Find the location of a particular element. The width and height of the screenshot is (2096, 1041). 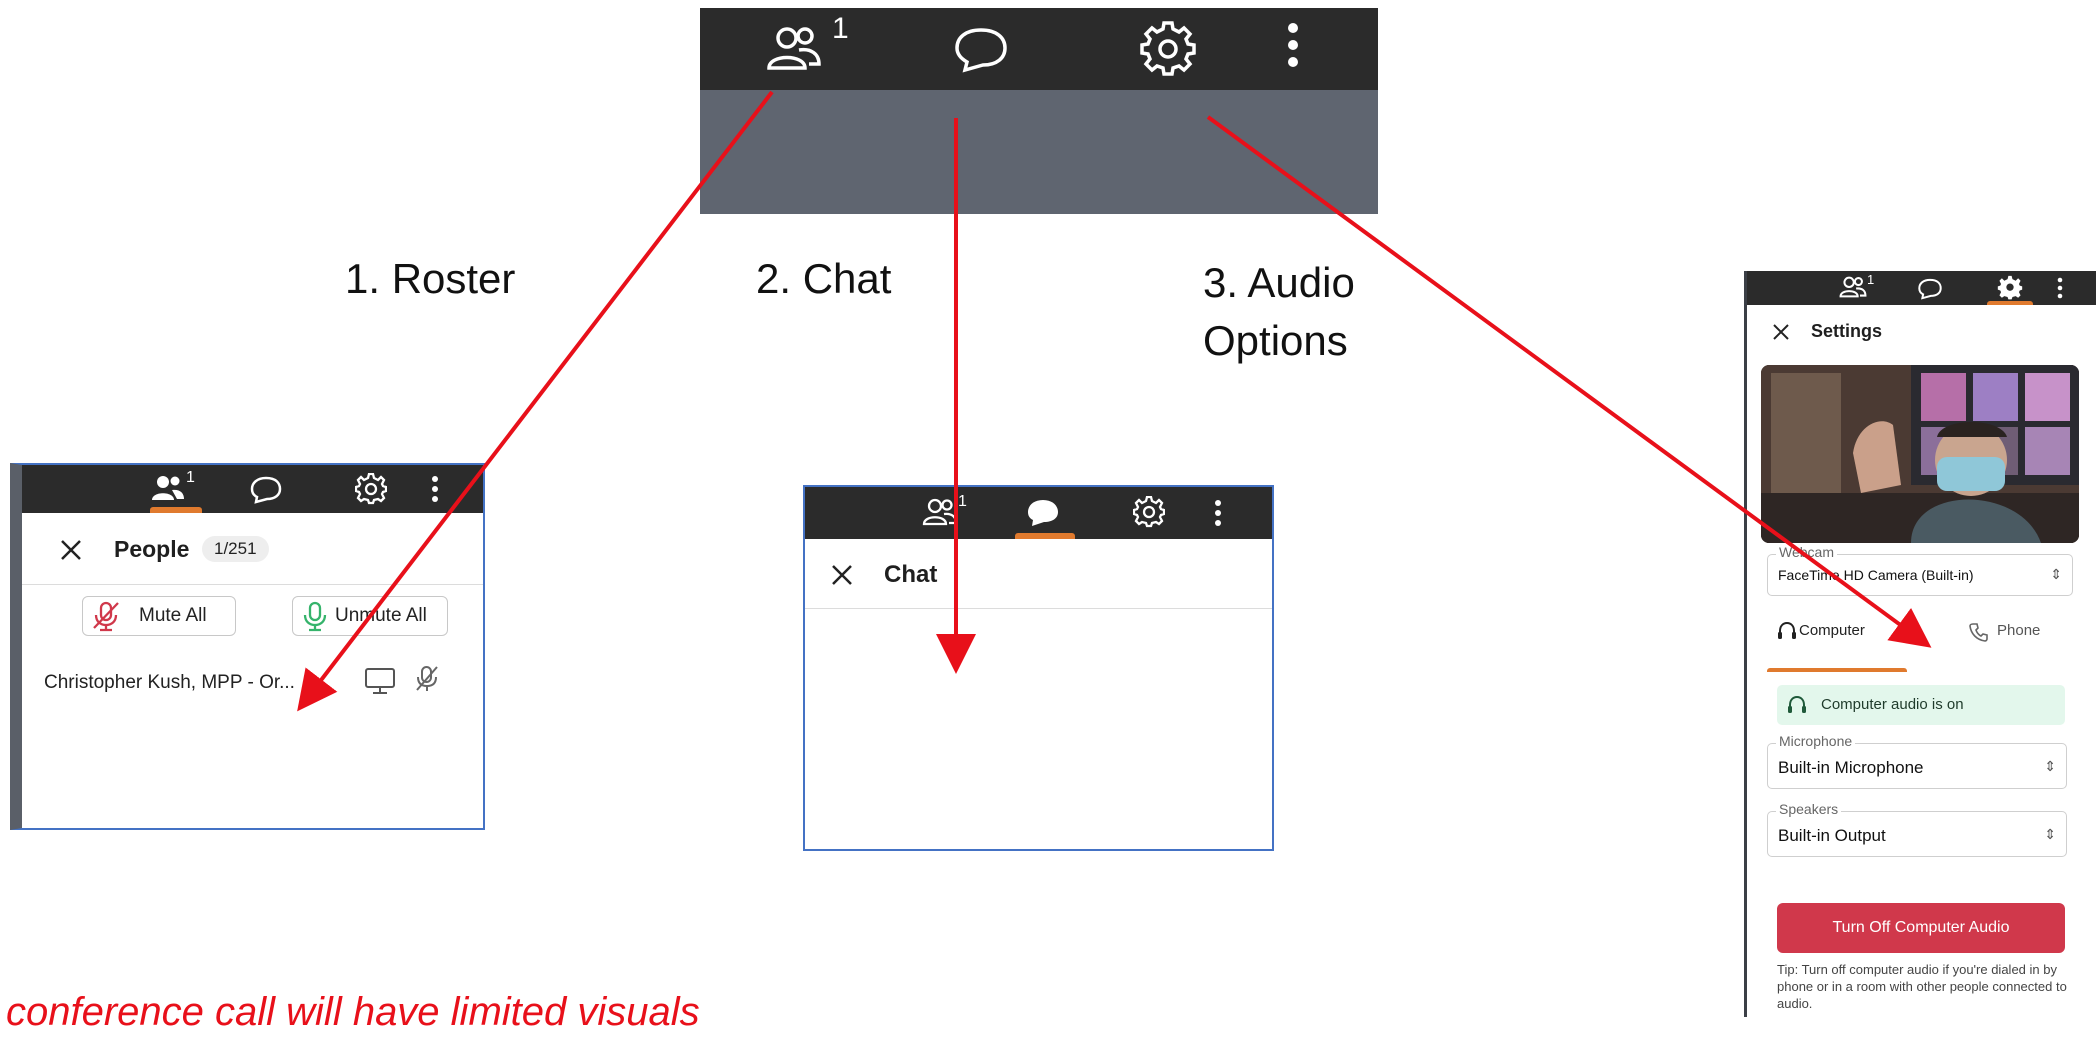

annotation-audio-line1: 3. Audio is located at coordinates (1279, 282).